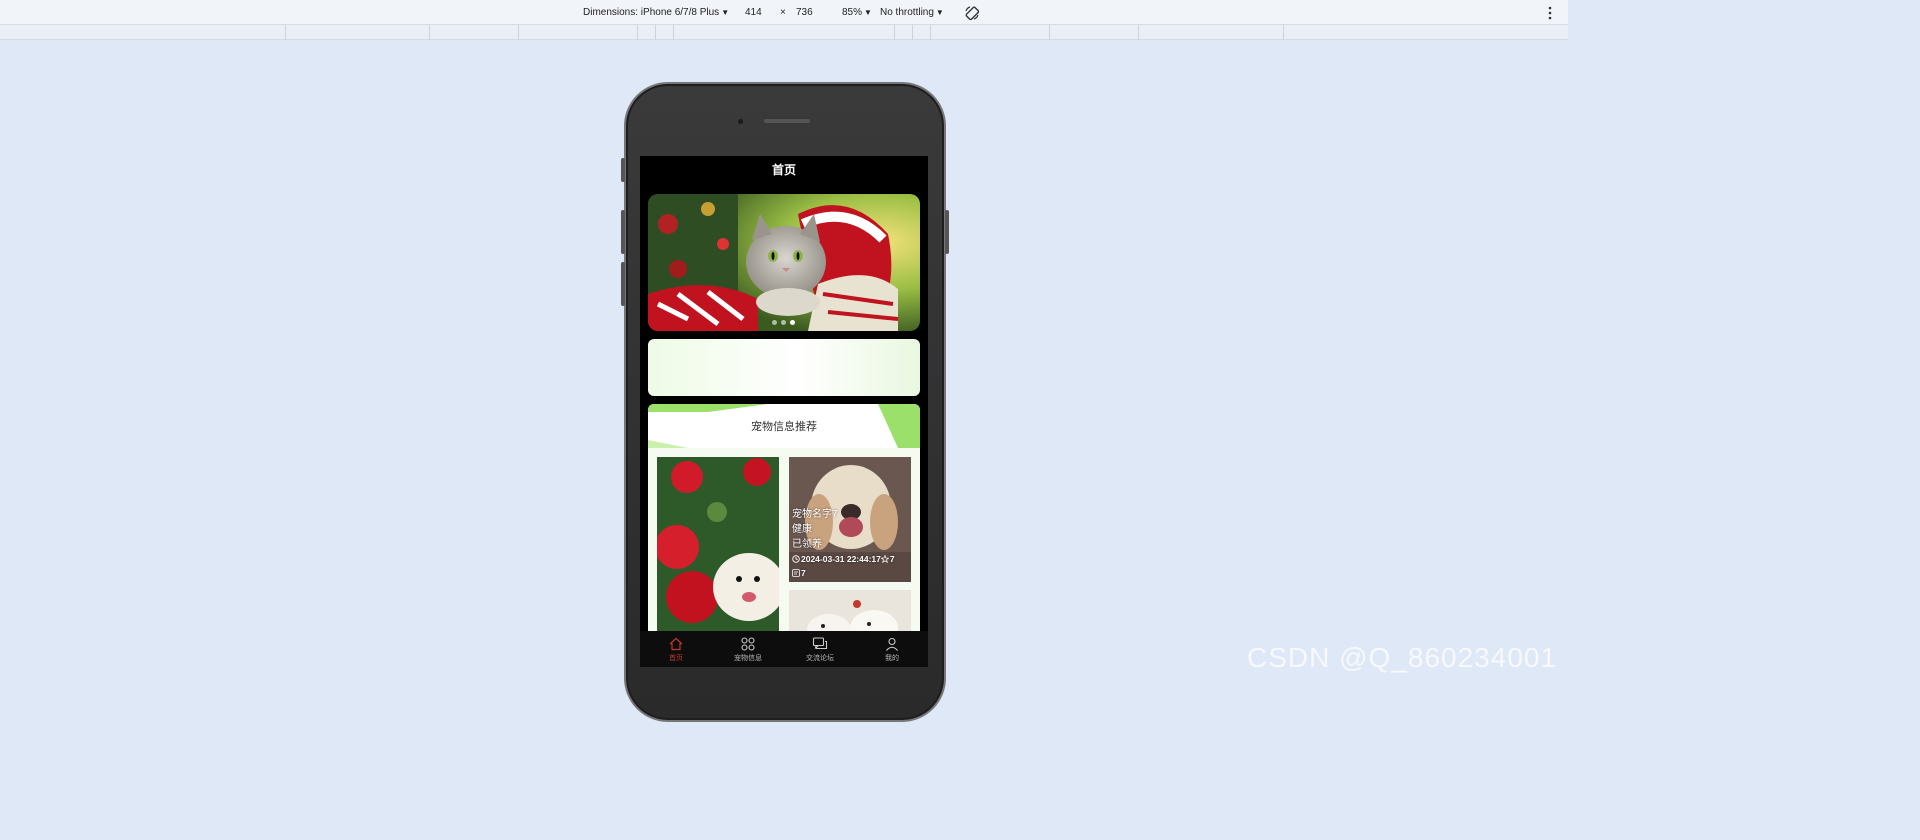  What do you see at coordinates (1402, 657) in the screenshot?
I see `watermark: CSDN @Q_860234001` at bounding box center [1402, 657].